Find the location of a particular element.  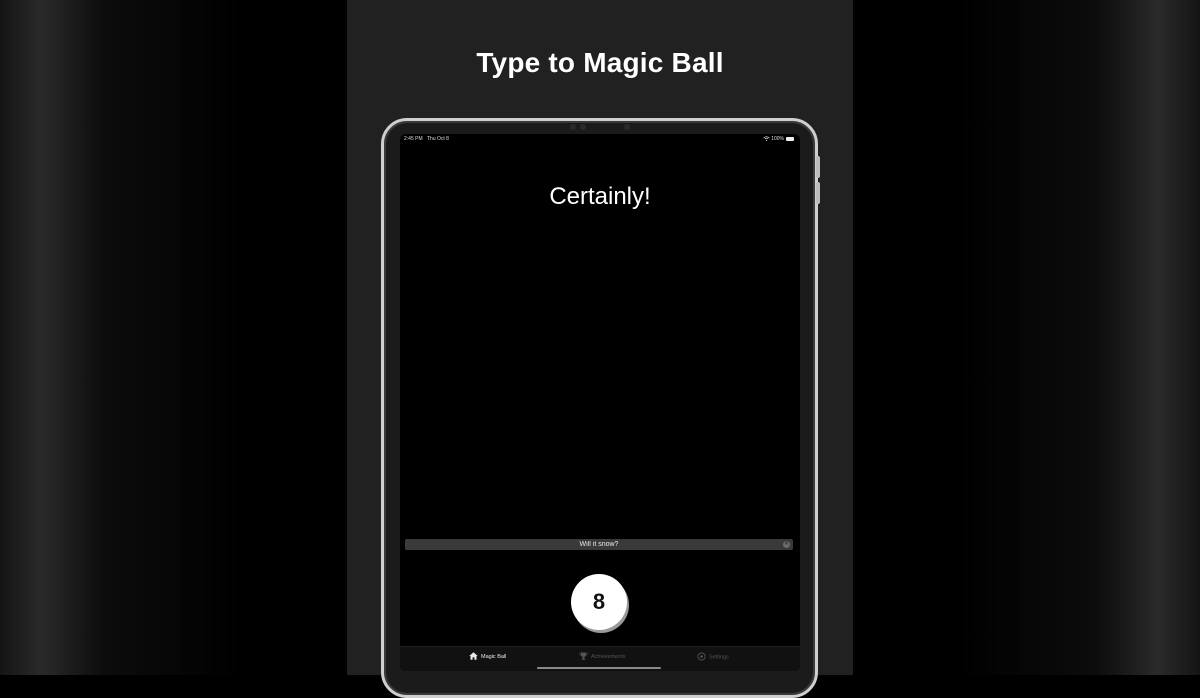

question-field: ✕ is located at coordinates (599, 544).